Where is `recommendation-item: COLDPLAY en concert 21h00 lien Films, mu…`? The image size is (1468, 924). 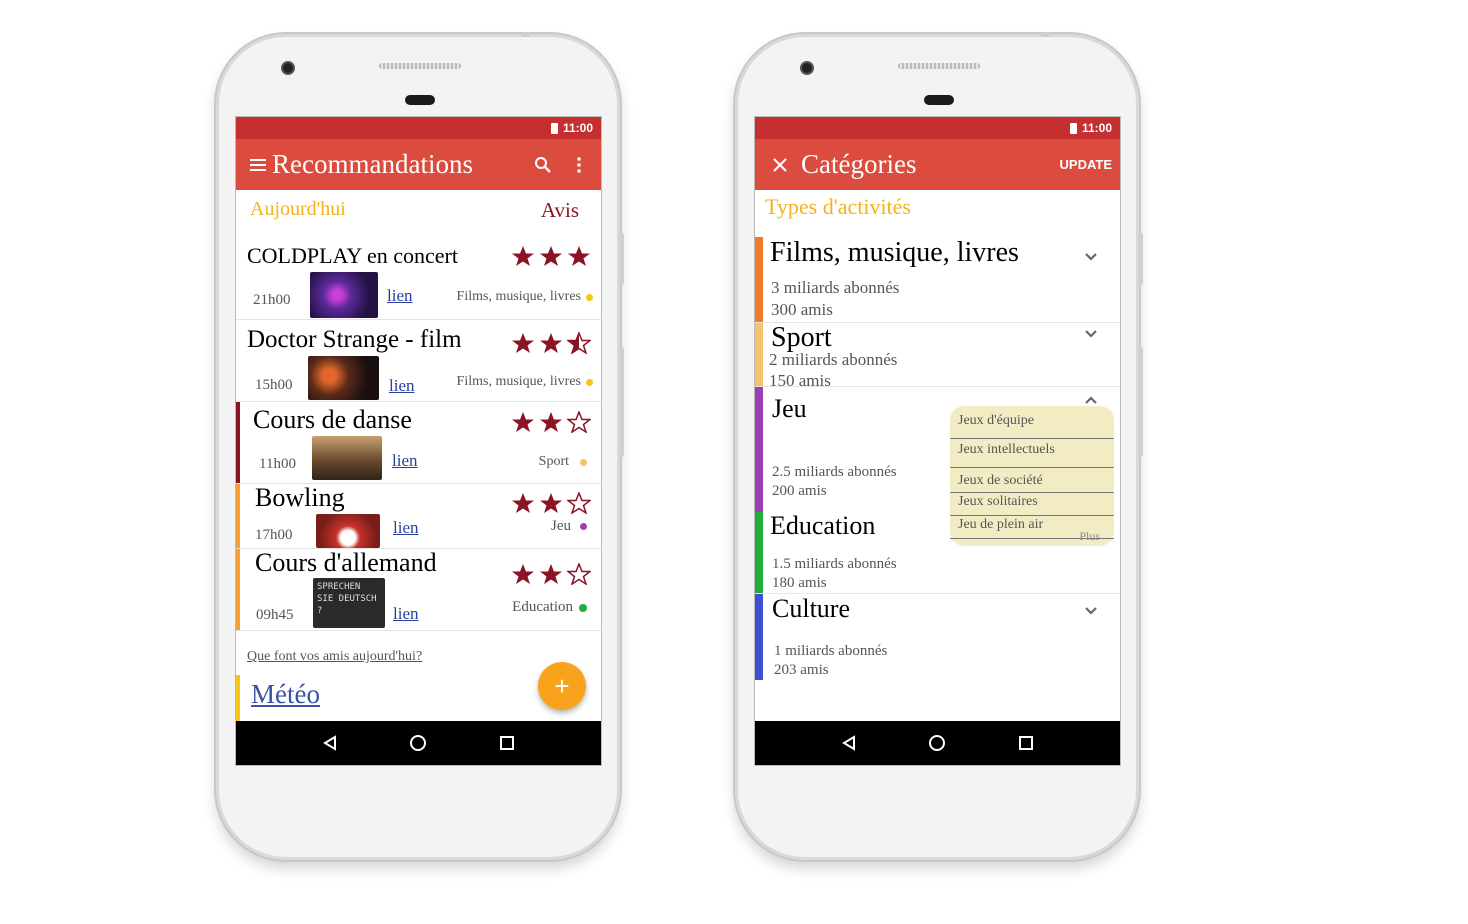 recommendation-item: COLDPLAY en concert 21h00 lien Films, mu… is located at coordinates (418, 277).